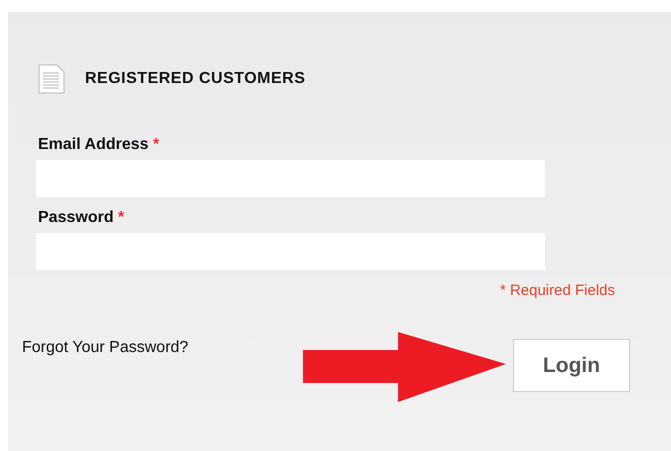 This screenshot has width=671, height=451. I want to click on forgot-password-link: Forgot Your Password?, so click(267, 348).